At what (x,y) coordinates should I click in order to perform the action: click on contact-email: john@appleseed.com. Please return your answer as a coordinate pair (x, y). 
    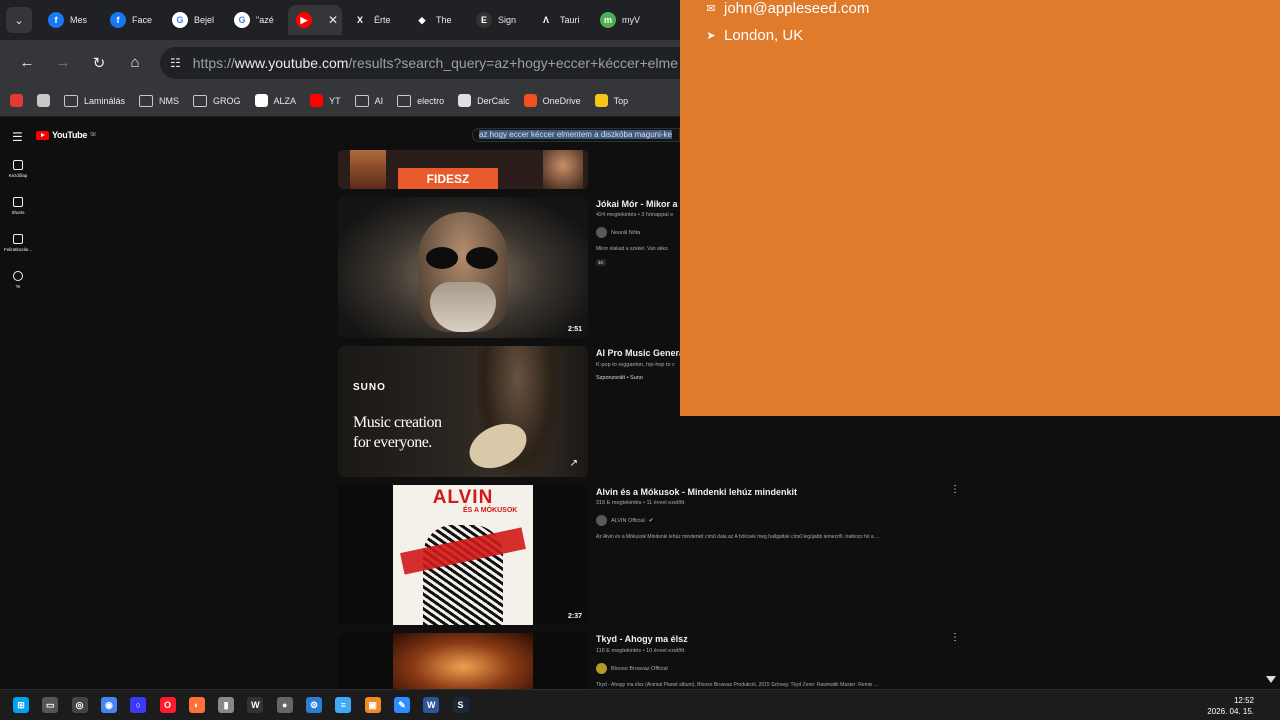
    Looking at the image, I should click on (796, 8).